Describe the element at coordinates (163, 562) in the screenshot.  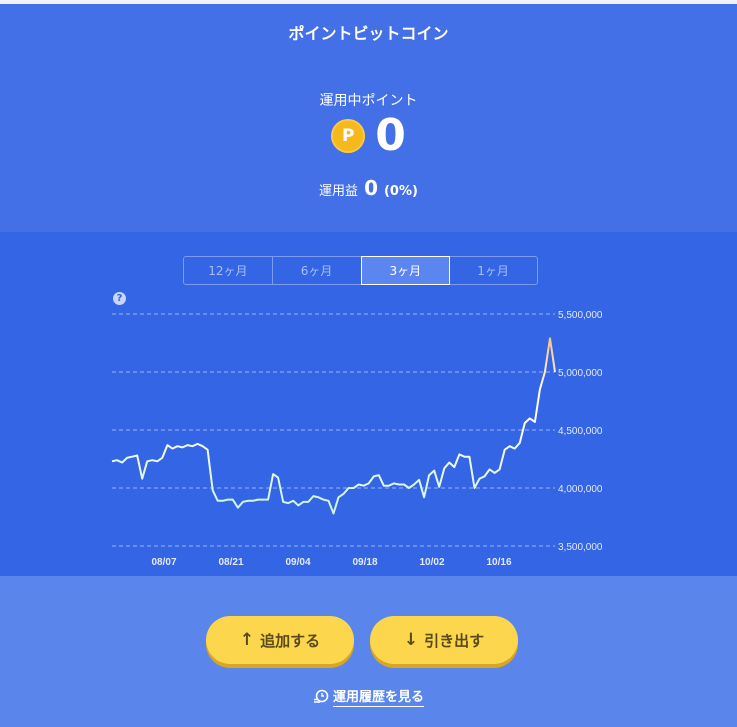
I see `x-tick-label: 08/07` at that location.